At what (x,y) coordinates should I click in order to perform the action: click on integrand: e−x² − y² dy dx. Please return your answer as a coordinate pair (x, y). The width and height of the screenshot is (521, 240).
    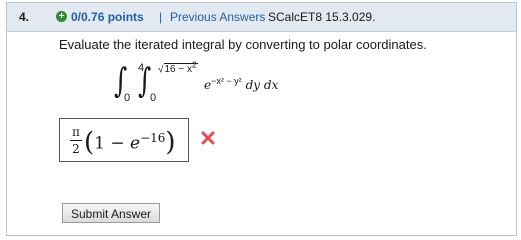
    Looking at the image, I should click on (241, 84).